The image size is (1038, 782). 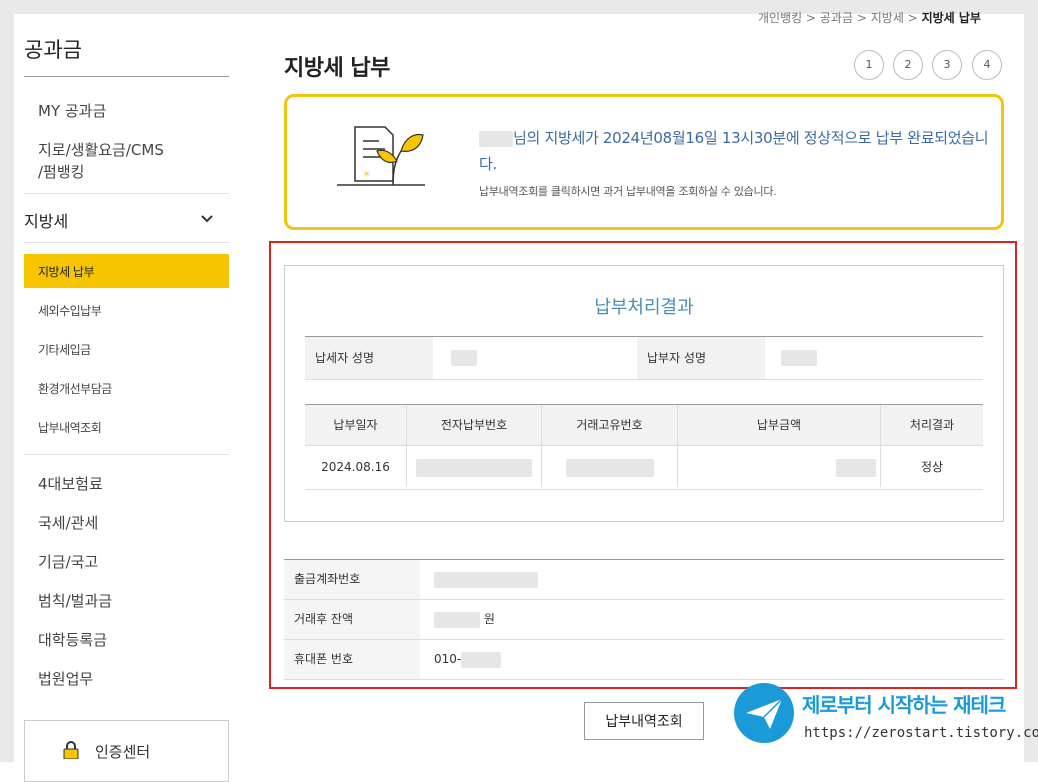 What do you see at coordinates (836, 18) in the screenshot?
I see `breadcrumb-item: 공과금` at bounding box center [836, 18].